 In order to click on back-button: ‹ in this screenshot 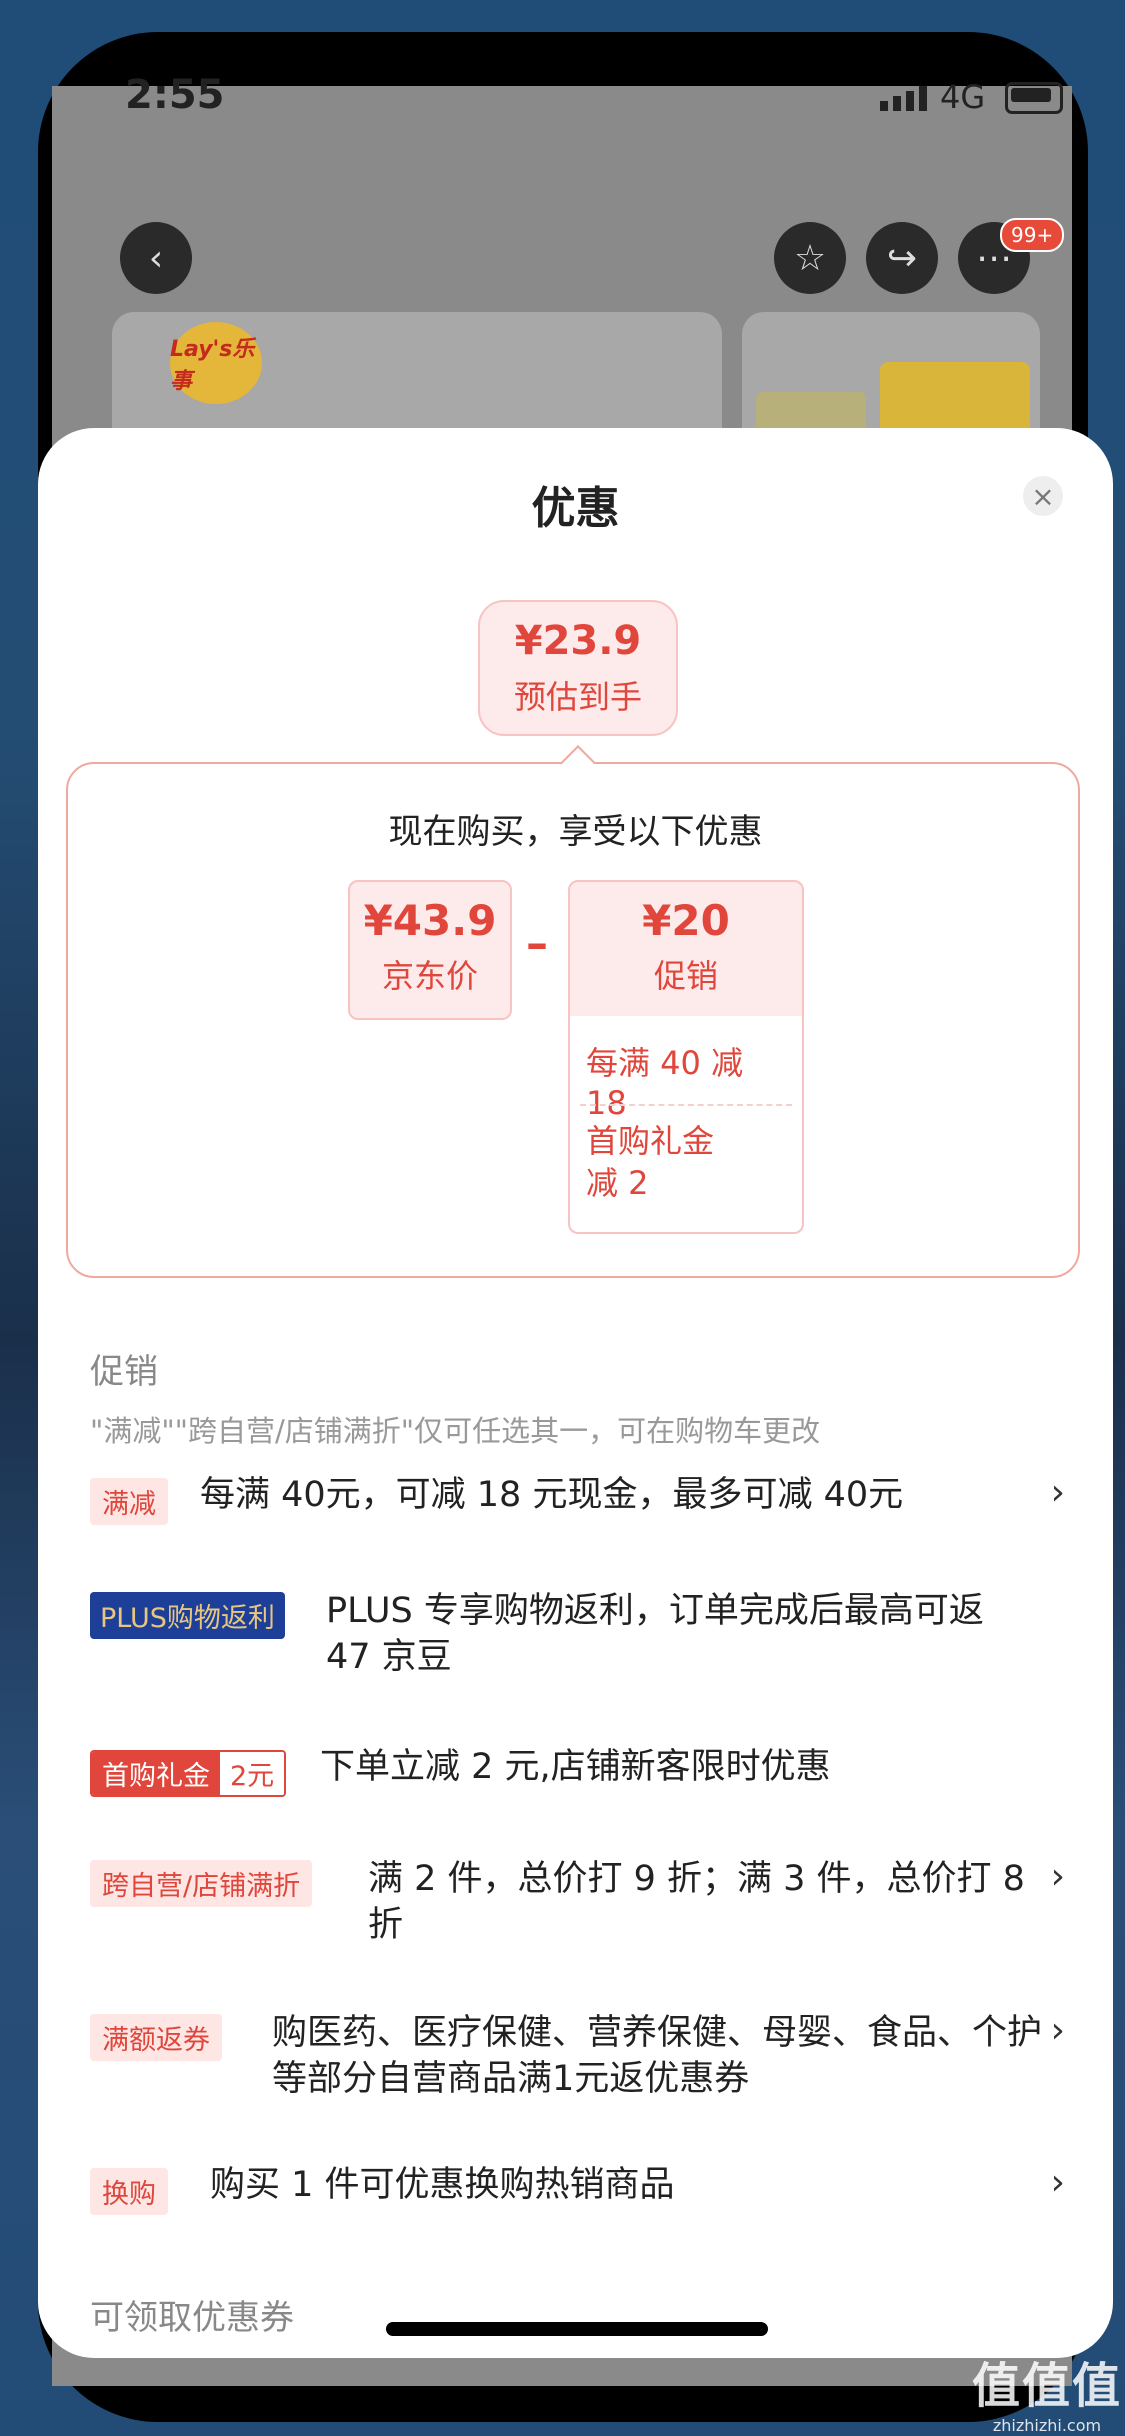, I will do `click(156, 258)`.